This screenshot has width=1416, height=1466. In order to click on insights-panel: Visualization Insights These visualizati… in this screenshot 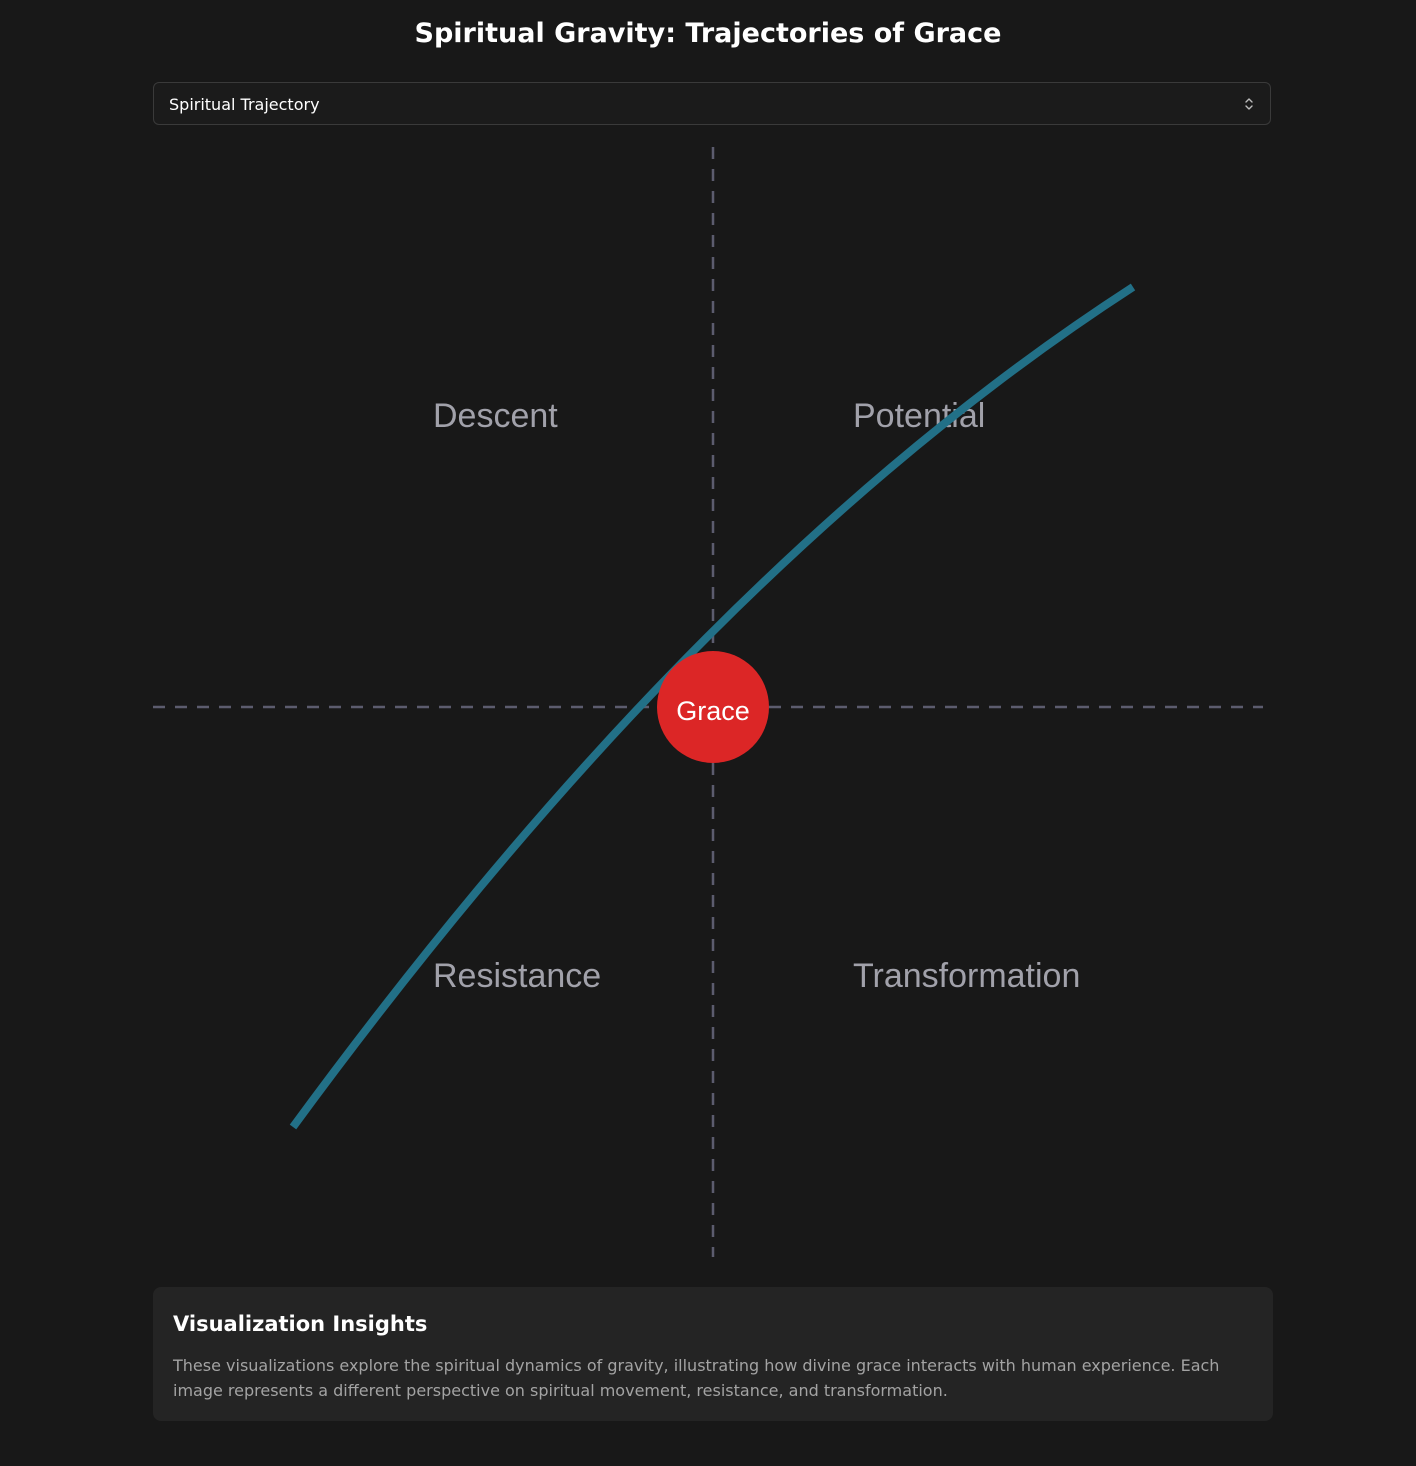, I will do `click(713, 1354)`.